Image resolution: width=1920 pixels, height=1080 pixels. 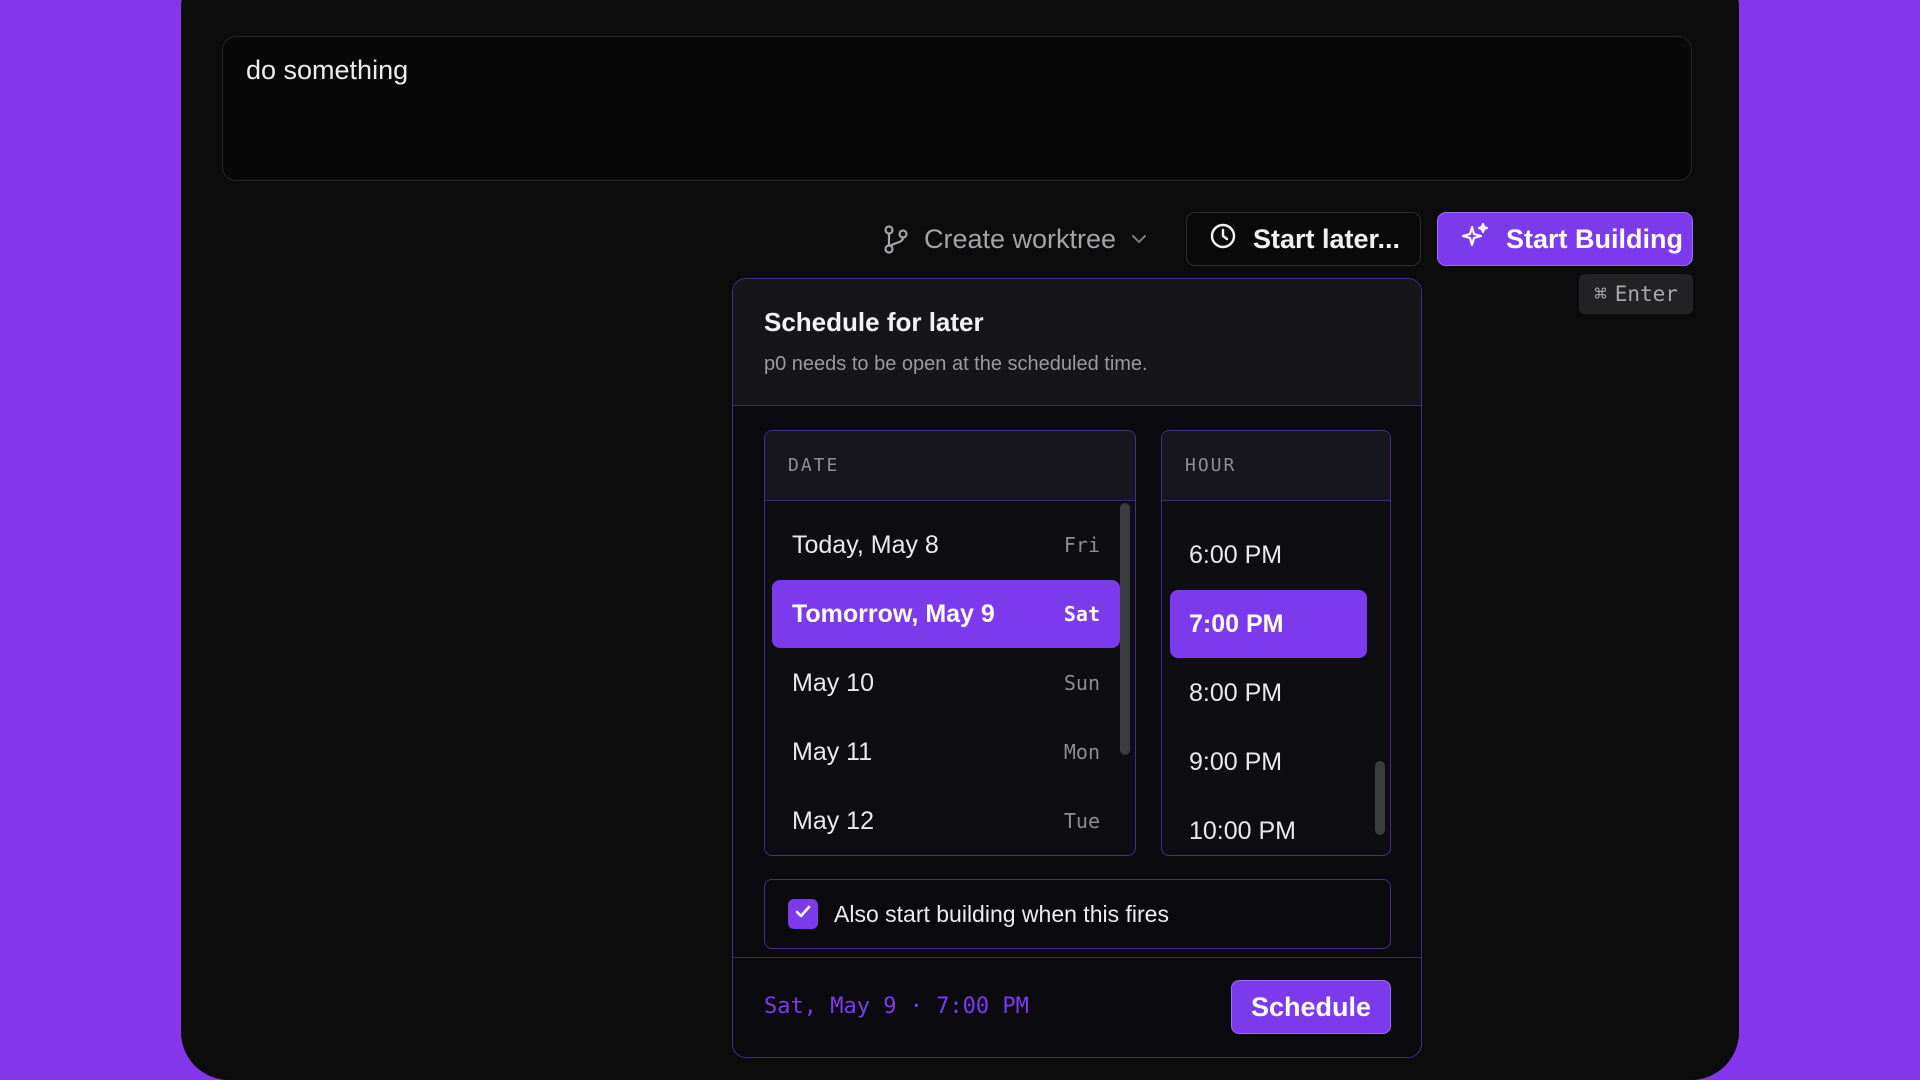 I want to click on create-worktree-dropdown: Create worktree, so click(x=1015, y=239).